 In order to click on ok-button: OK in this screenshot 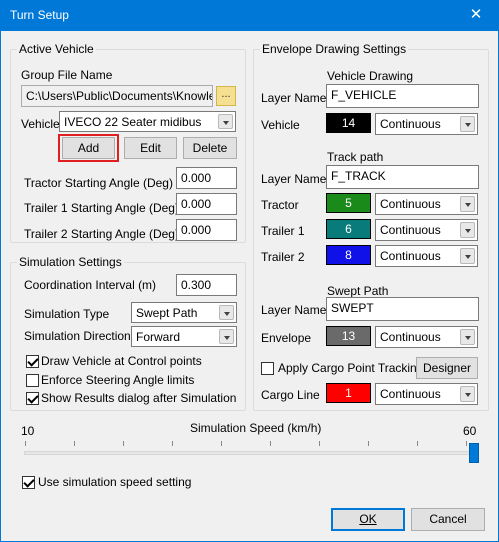, I will do `click(368, 519)`.